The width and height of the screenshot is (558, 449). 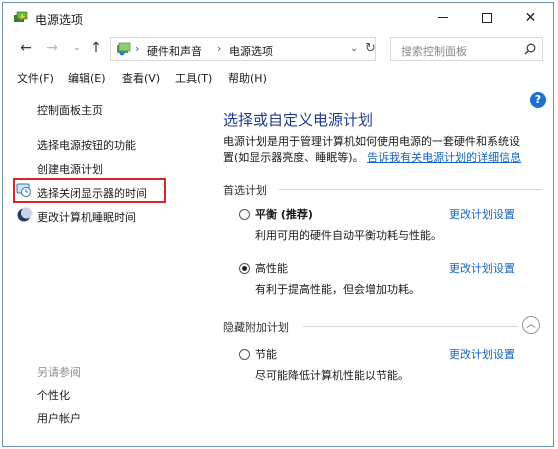 What do you see at coordinates (278, 17) in the screenshot?
I see `title-bar: 电源选项 ✕` at bounding box center [278, 17].